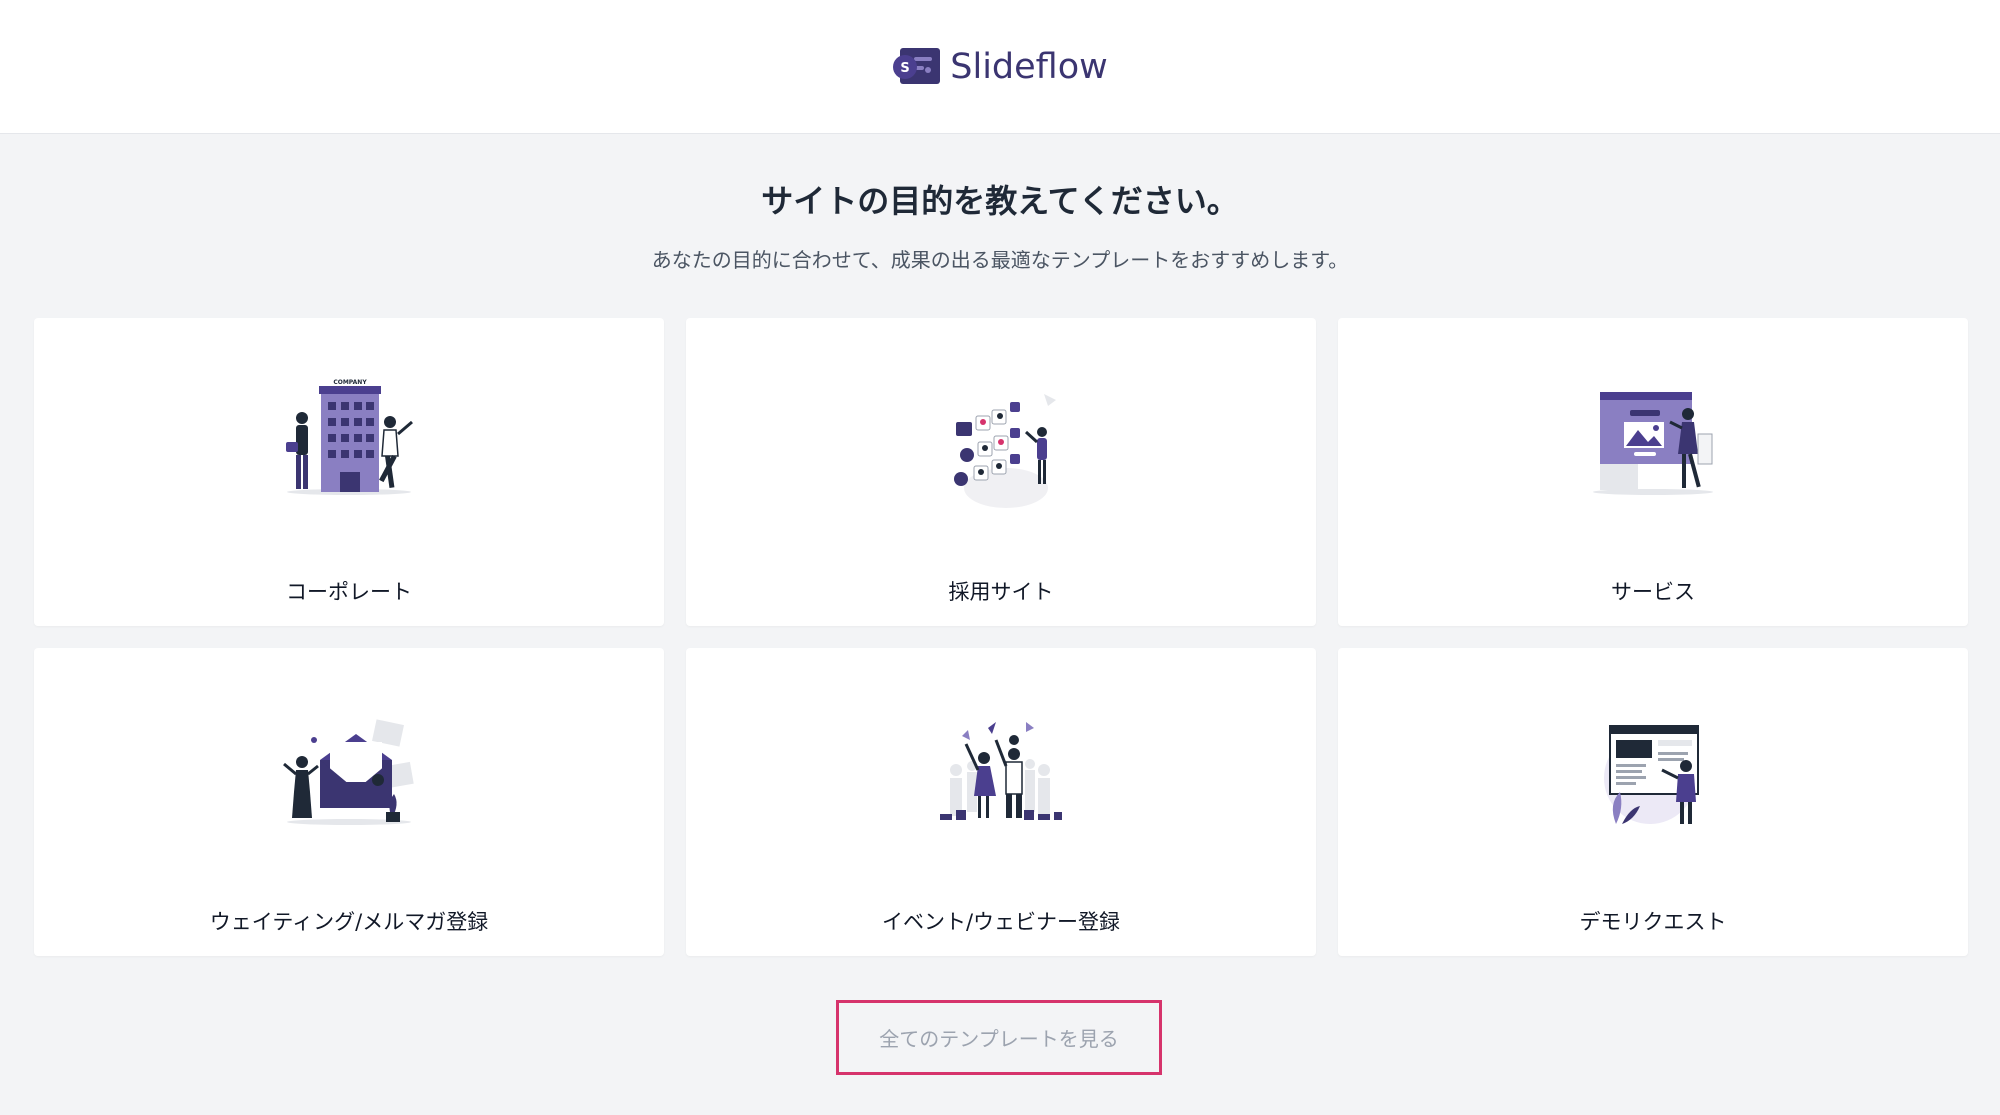  What do you see at coordinates (1653, 922) in the screenshot?
I see `purpose-card-label: デモリクエスト` at bounding box center [1653, 922].